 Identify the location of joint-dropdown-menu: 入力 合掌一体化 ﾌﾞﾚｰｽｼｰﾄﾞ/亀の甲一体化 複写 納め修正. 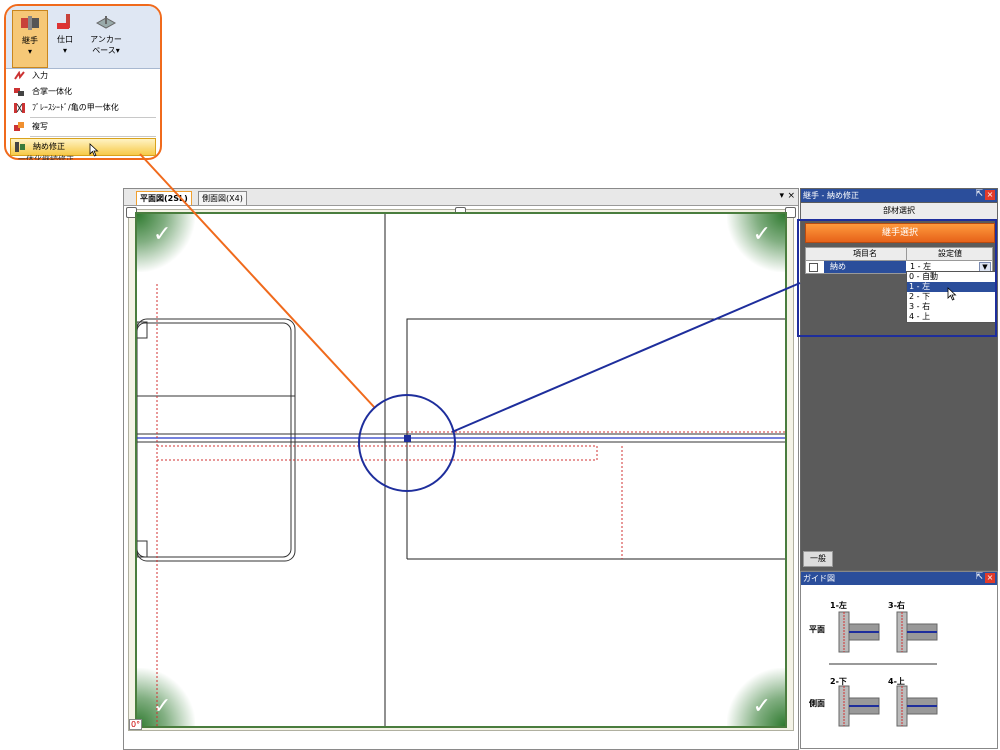
(83, 112).